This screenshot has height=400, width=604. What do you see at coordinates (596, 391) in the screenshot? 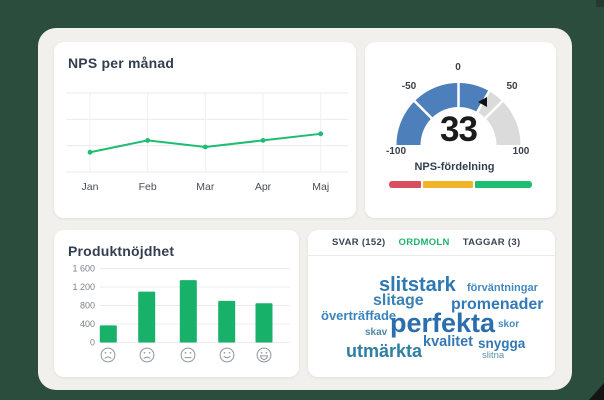
I see `cursor-corner-artifact` at bounding box center [596, 391].